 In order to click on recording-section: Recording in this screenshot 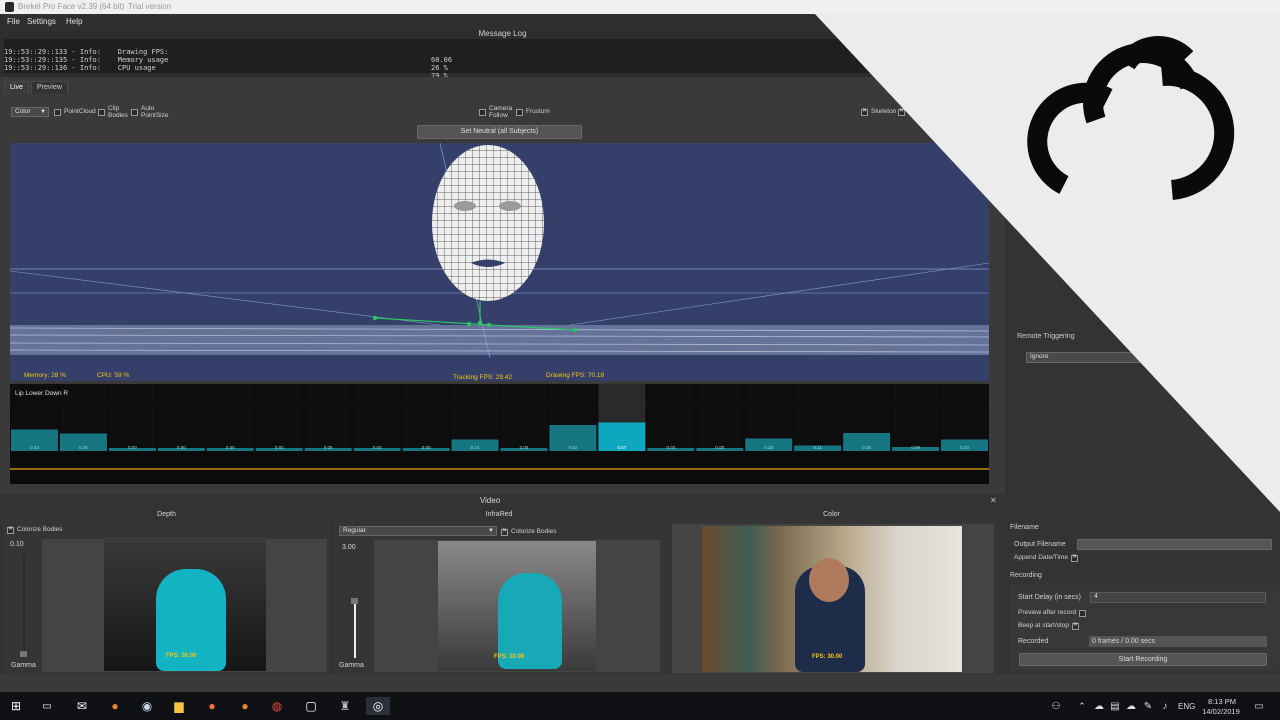, I will do `click(1026, 575)`.